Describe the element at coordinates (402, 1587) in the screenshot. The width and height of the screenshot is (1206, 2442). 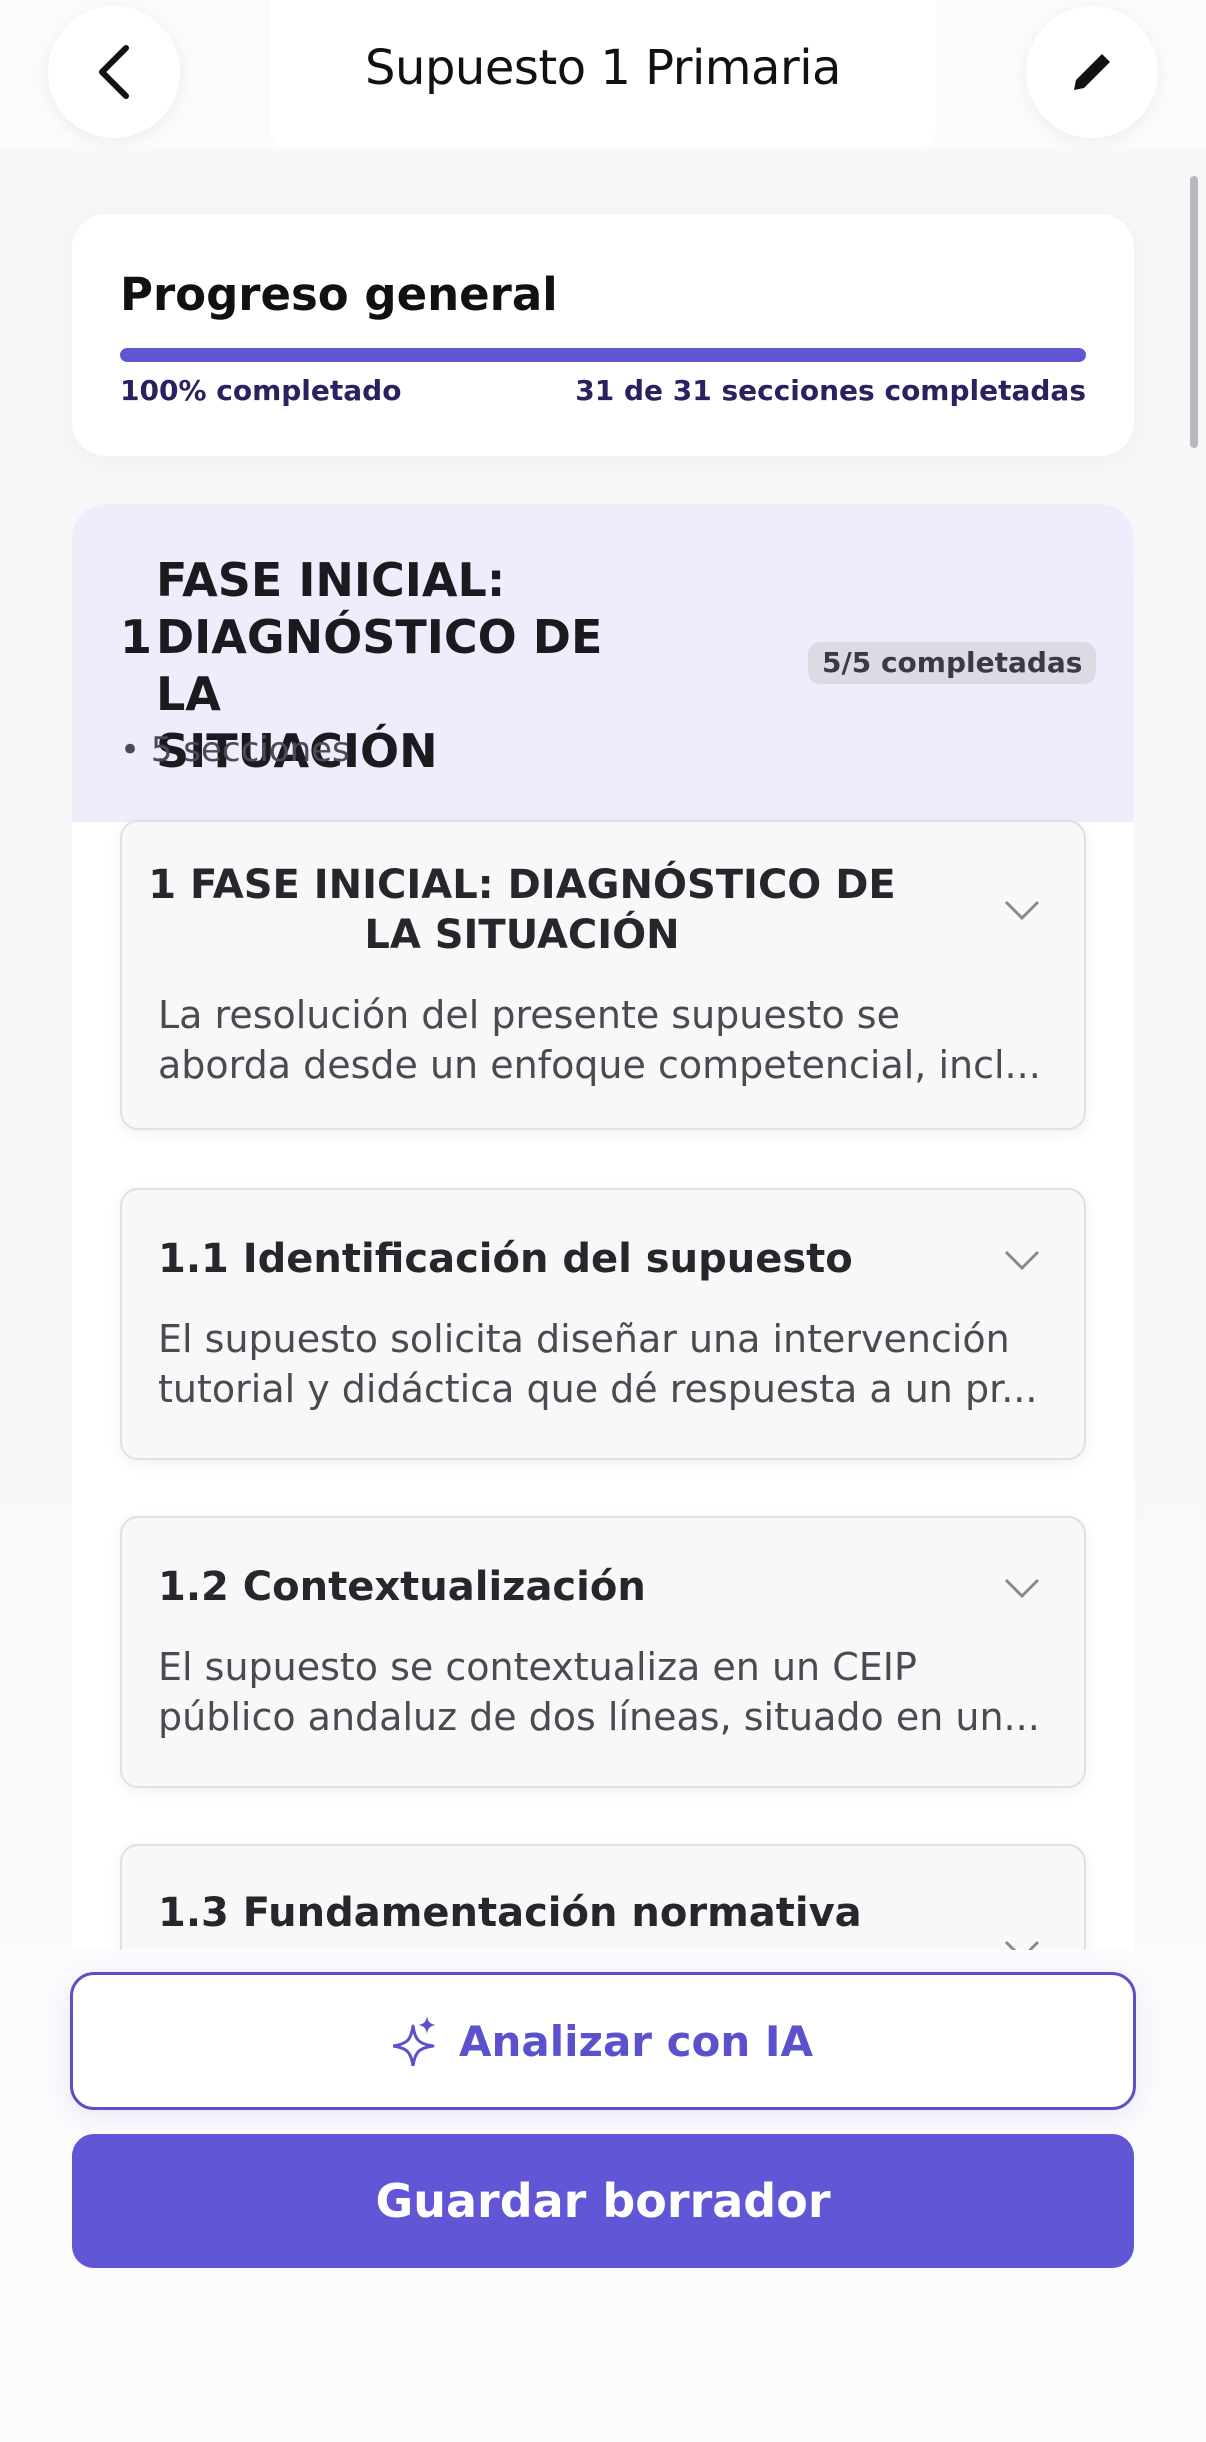
I see `section-title: 1.2 Contextualización` at that location.